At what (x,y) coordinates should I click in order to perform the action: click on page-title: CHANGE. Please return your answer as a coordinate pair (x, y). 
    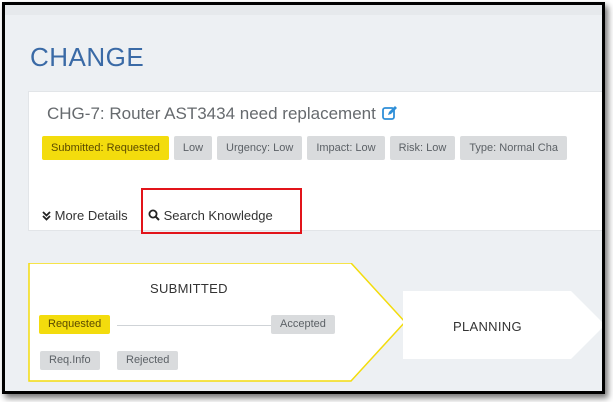
    Looking at the image, I should click on (87, 57).